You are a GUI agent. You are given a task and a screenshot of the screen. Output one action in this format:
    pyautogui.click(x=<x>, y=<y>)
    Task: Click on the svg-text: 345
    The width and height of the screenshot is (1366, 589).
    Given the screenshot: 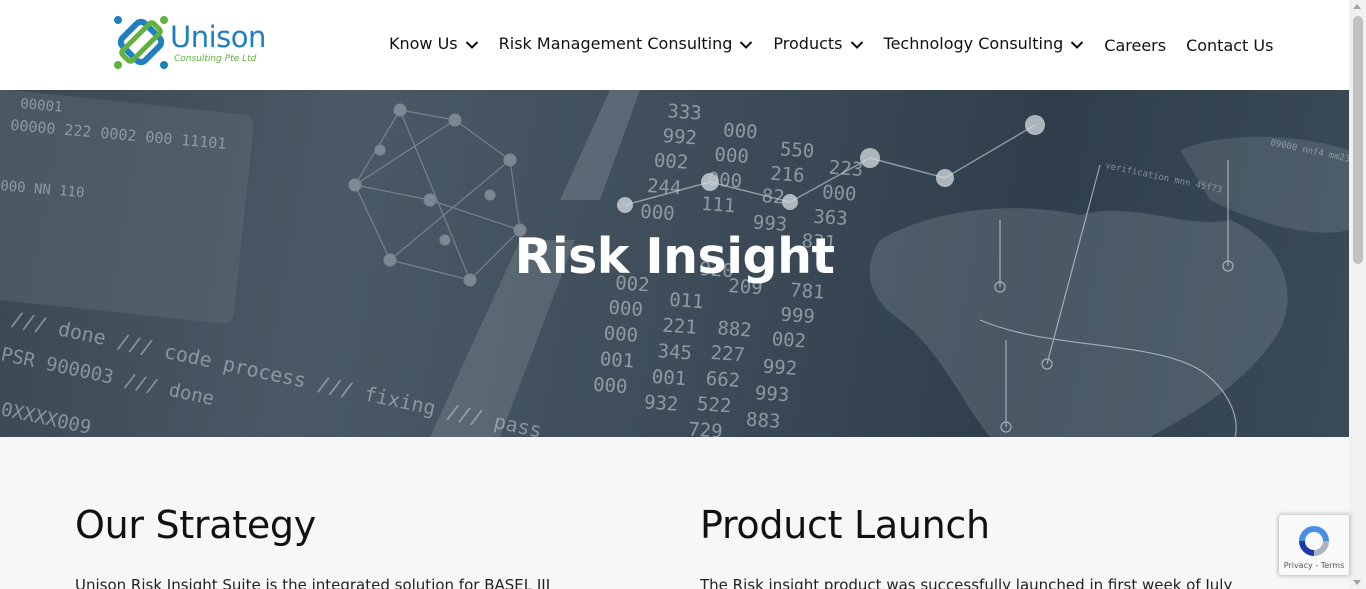 What is the action you would take?
    pyautogui.click(x=675, y=352)
    